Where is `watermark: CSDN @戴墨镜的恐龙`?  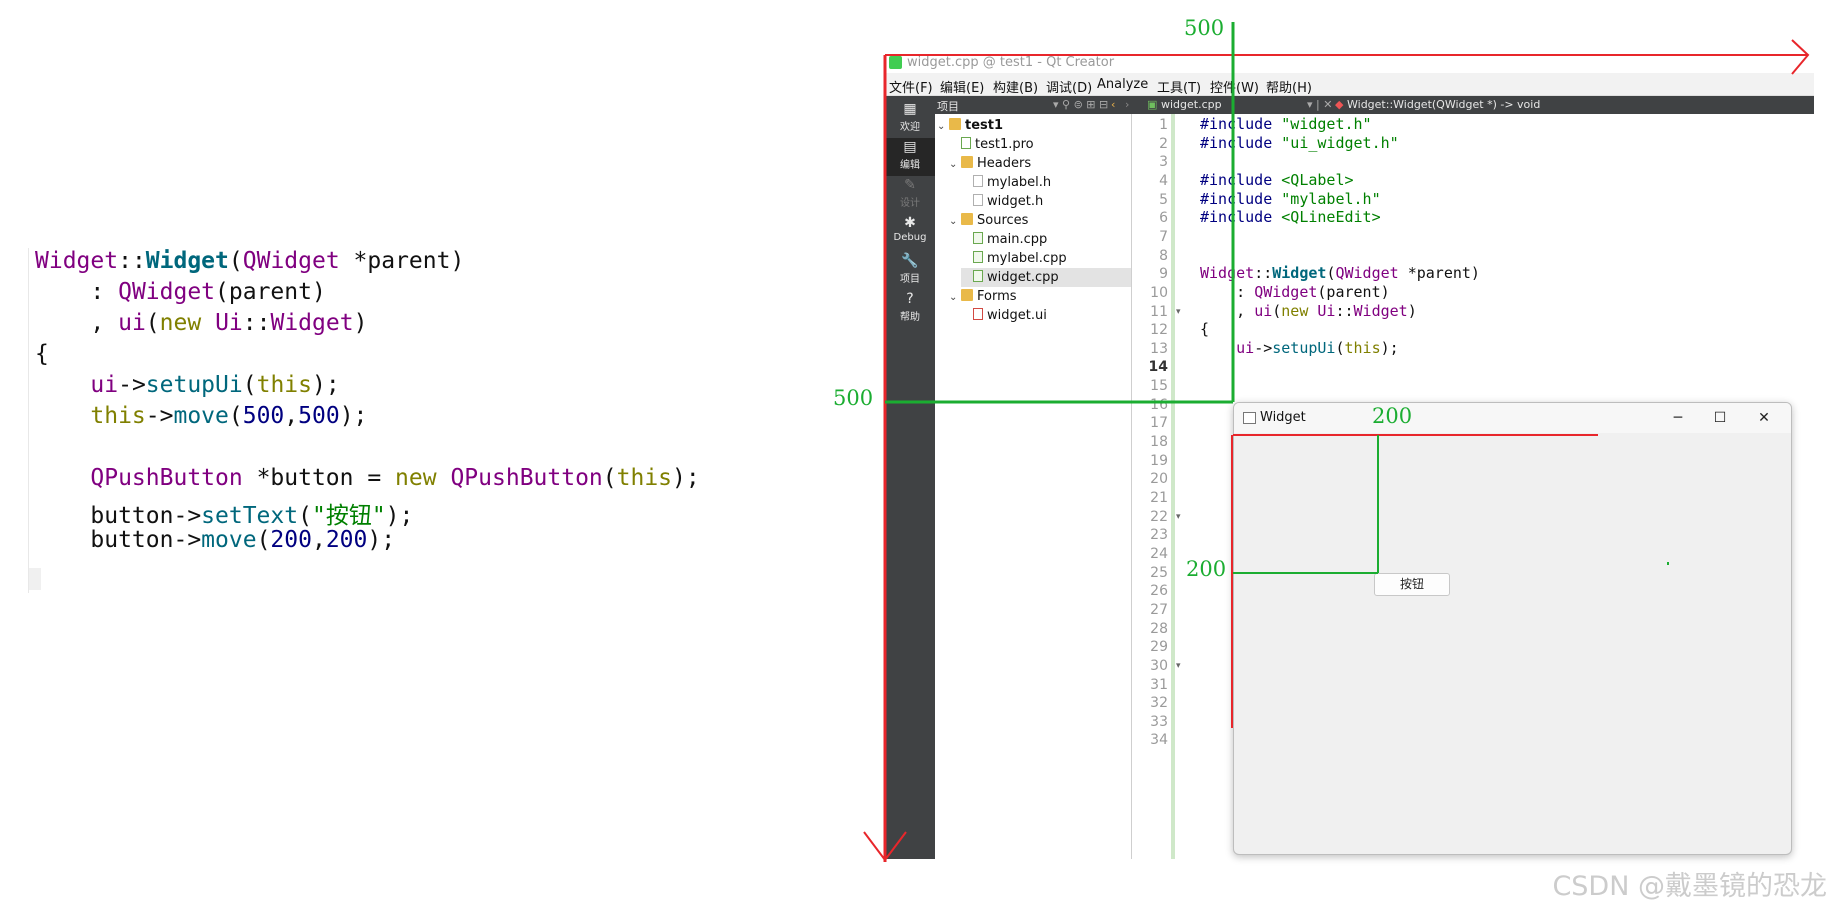
watermark: CSDN @戴墨镜的恐龙 is located at coordinates (1689, 886).